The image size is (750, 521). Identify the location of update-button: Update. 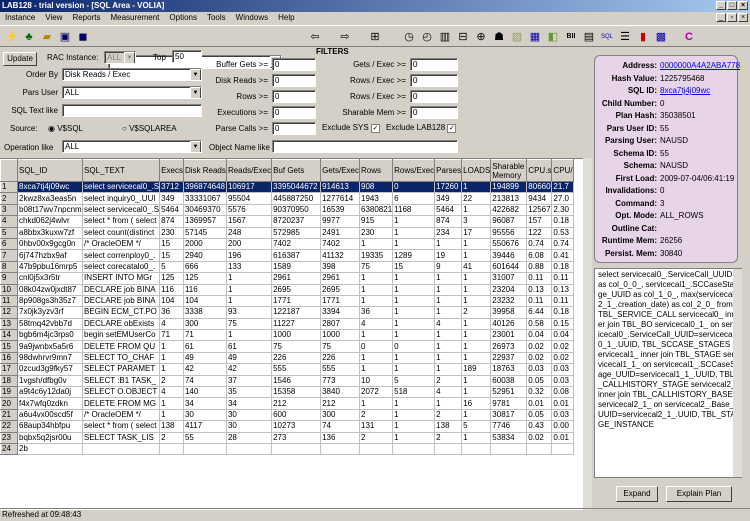
(20, 59).